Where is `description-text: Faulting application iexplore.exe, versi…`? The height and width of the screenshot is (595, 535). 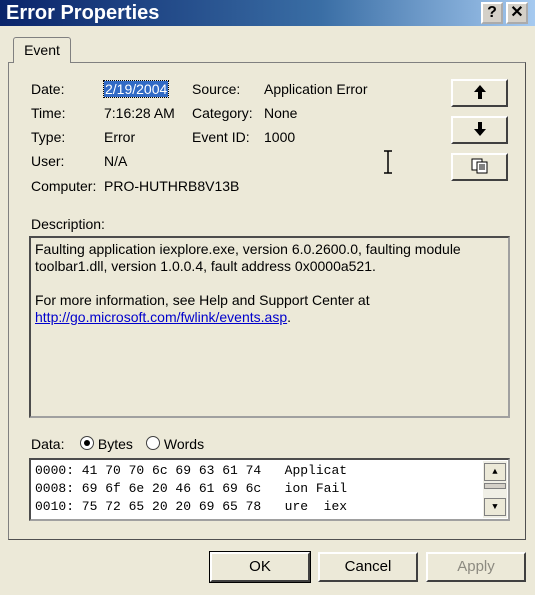 description-text: Faulting application iexplore.exe, versi… is located at coordinates (248, 257).